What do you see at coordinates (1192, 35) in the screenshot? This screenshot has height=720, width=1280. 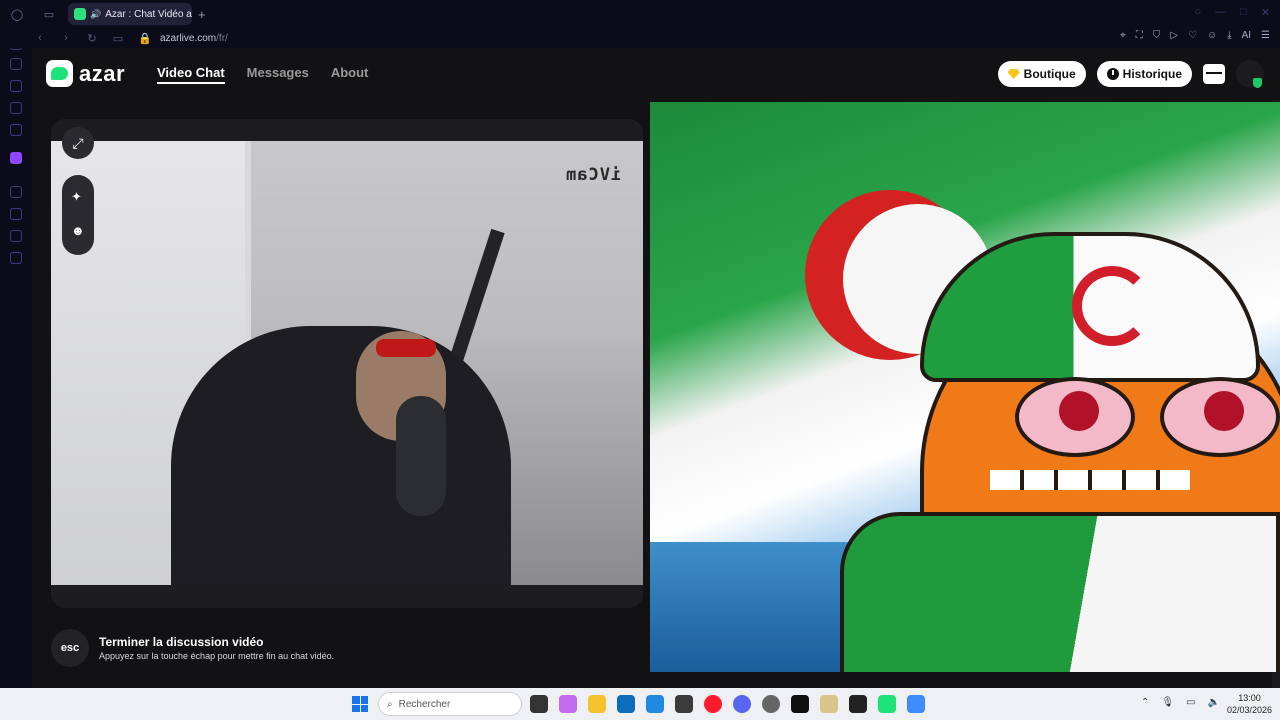 I see `heart-icon: ♡` at bounding box center [1192, 35].